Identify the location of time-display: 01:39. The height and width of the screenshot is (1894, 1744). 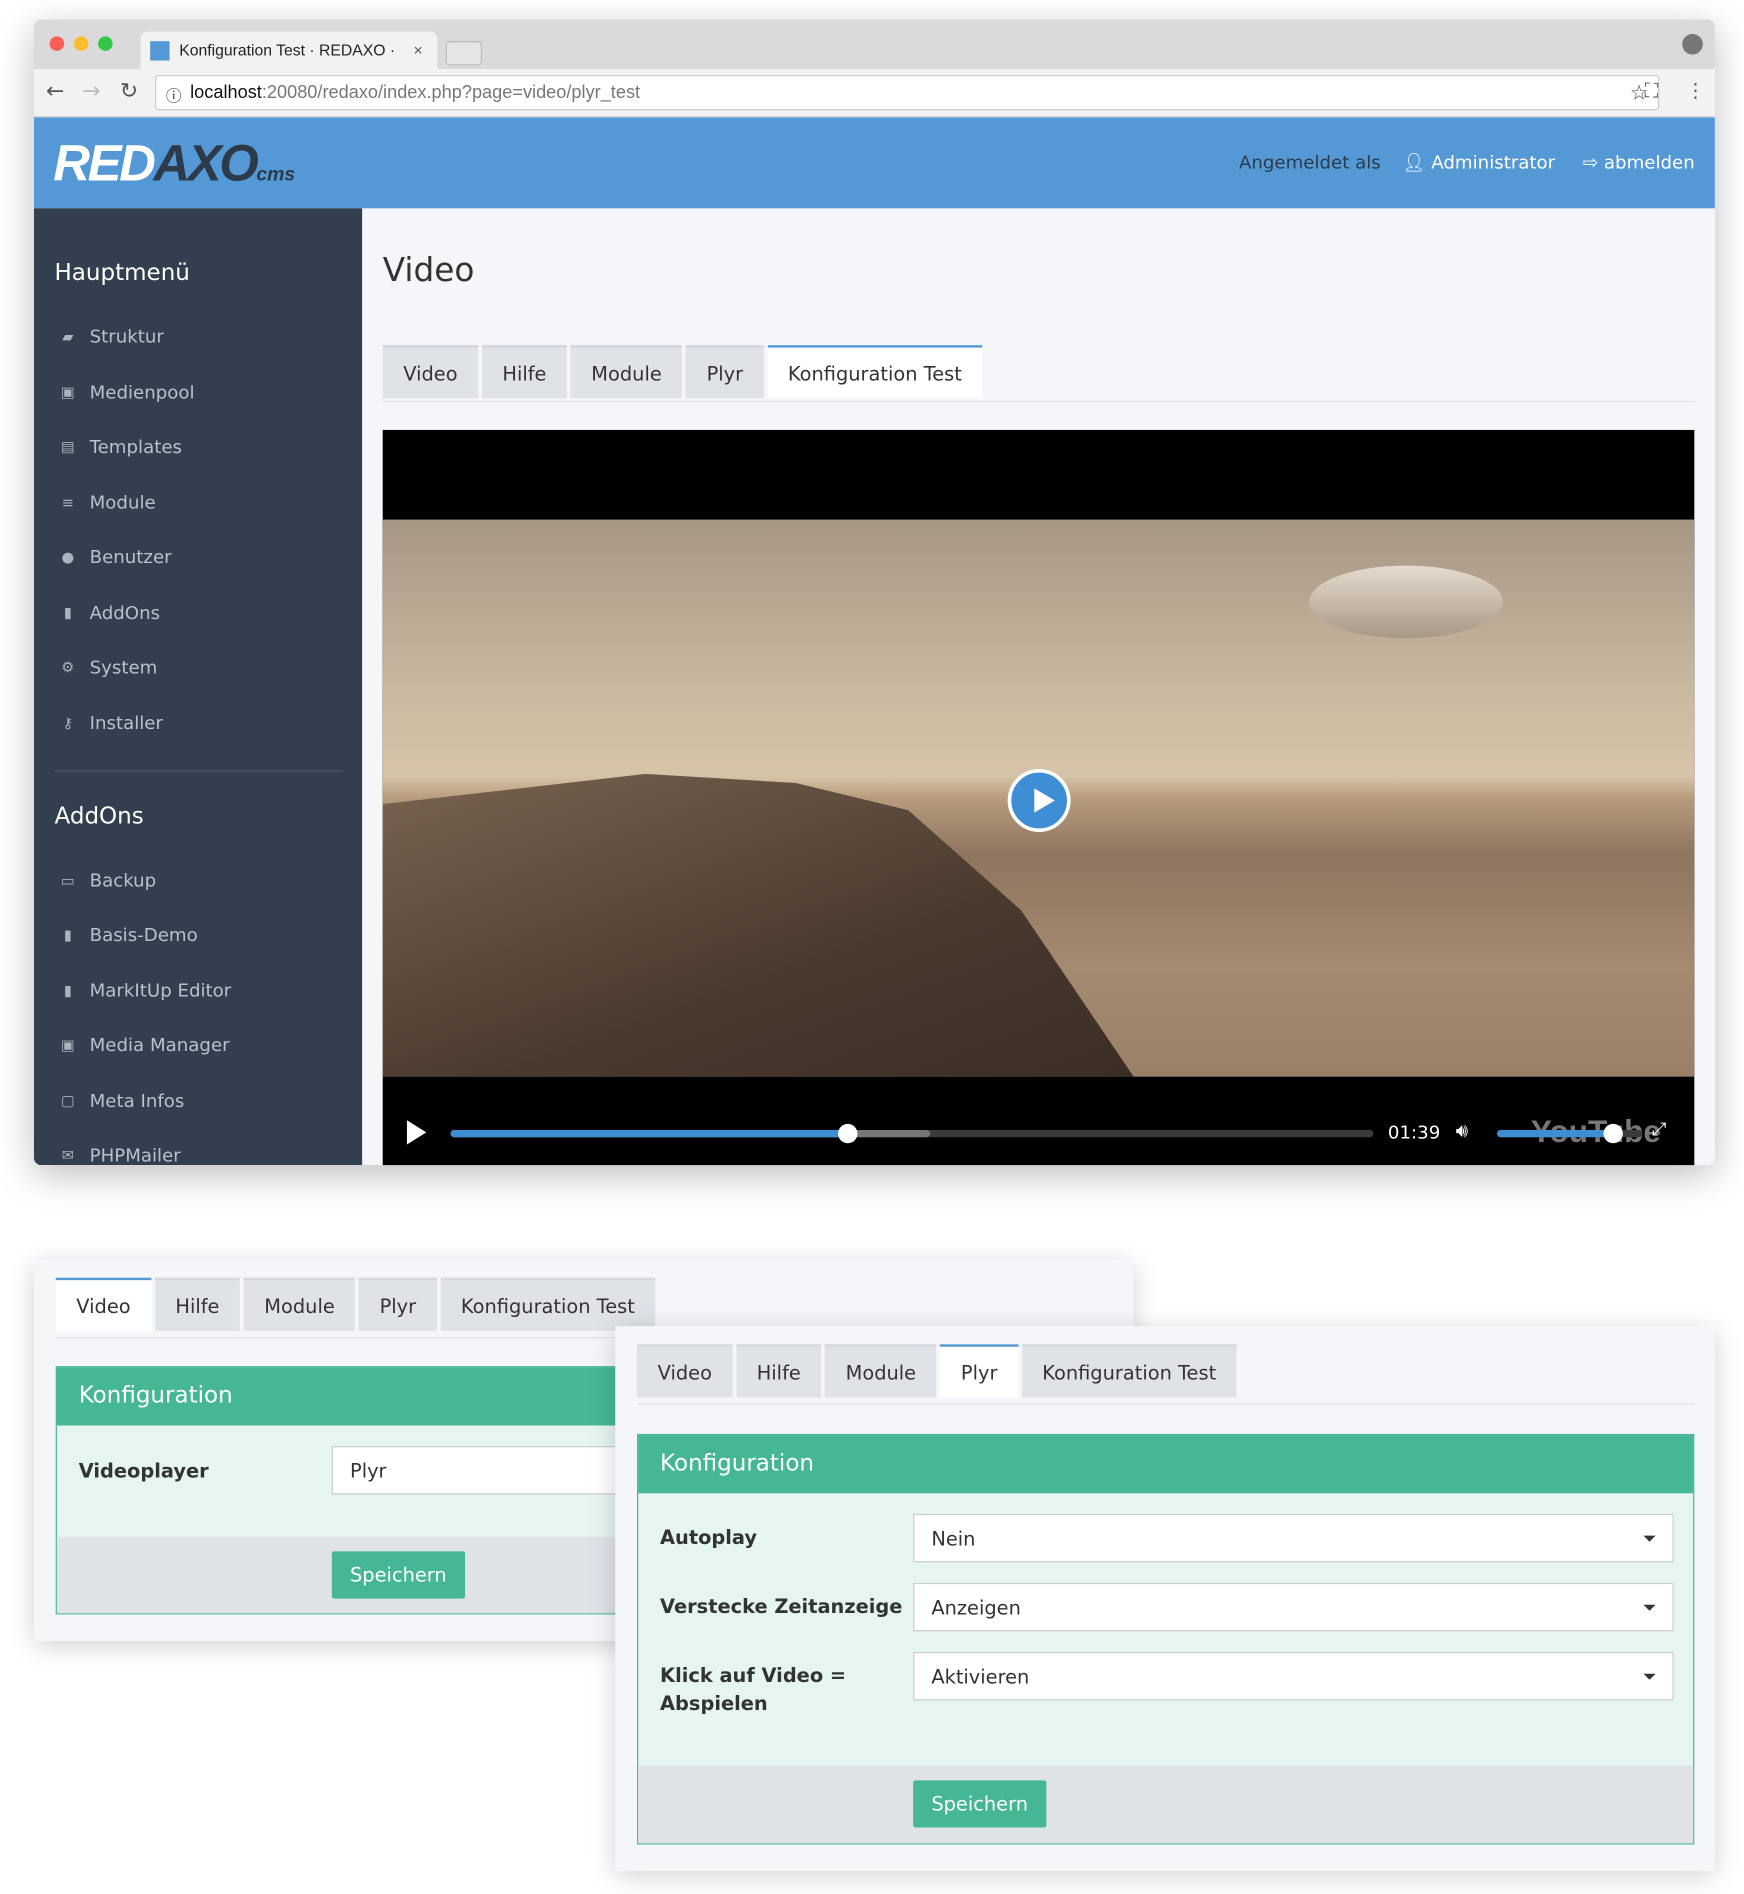
(1414, 1132).